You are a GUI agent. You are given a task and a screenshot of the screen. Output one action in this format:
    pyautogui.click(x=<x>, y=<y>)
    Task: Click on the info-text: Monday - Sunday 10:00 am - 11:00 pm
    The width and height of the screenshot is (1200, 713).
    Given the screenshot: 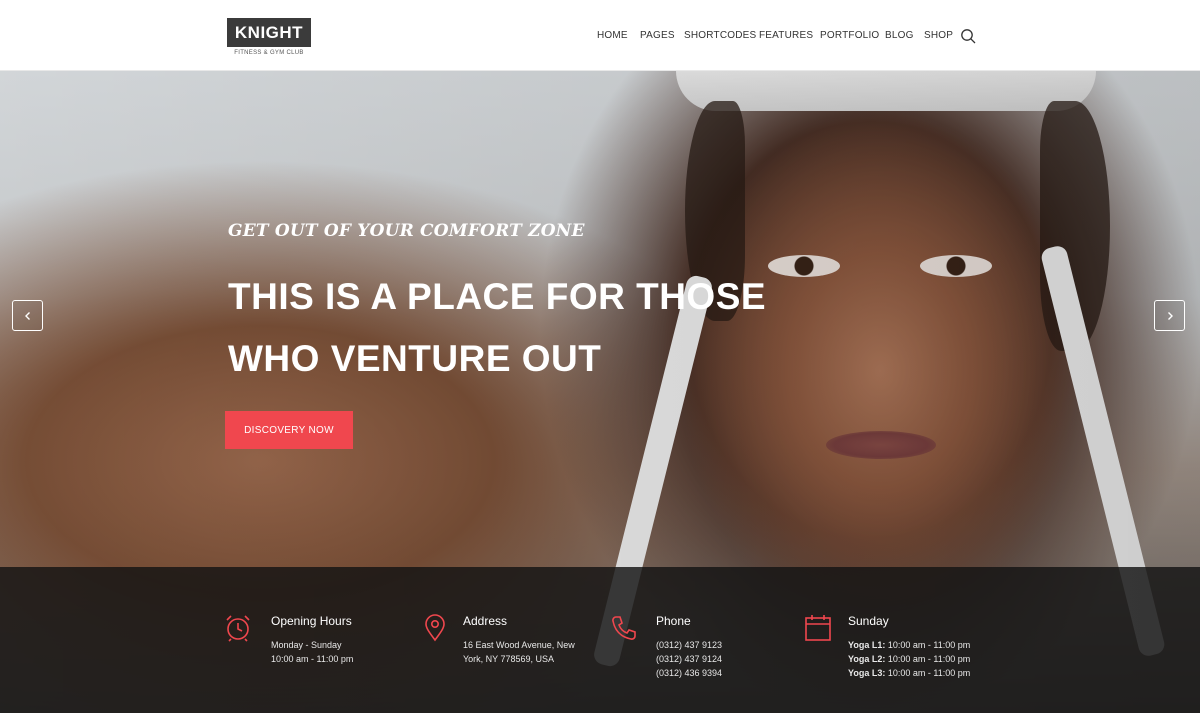 What is the action you would take?
    pyautogui.click(x=312, y=652)
    